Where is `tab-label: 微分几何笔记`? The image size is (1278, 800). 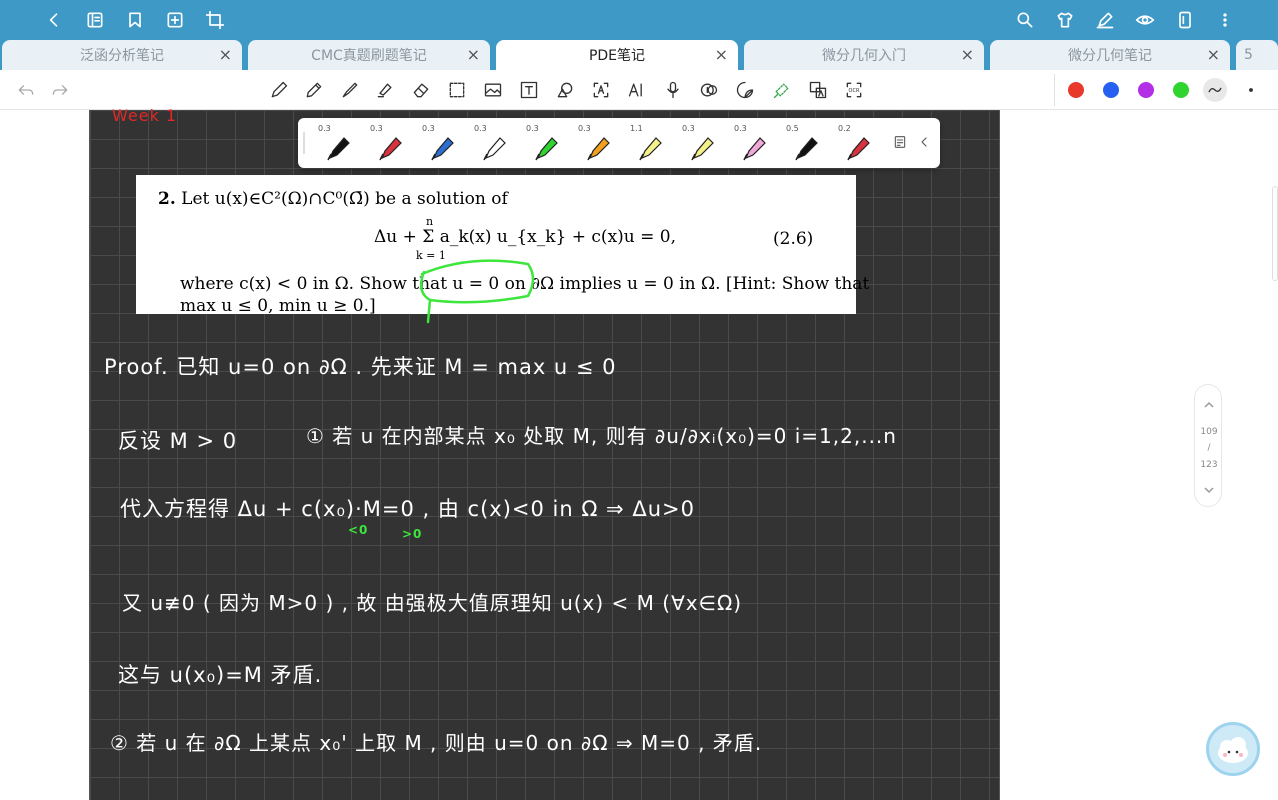
tab-label: 微分几何笔记 is located at coordinates (1110, 56).